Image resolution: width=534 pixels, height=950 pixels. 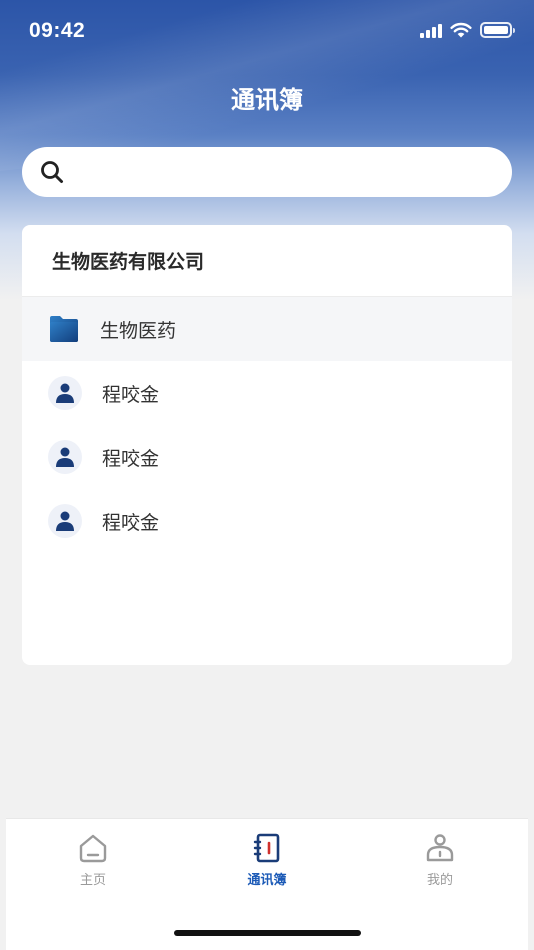 What do you see at coordinates (267, 329) in the screenshot?
I see `department-item: 生物医药` at bounding box center [267, 329].